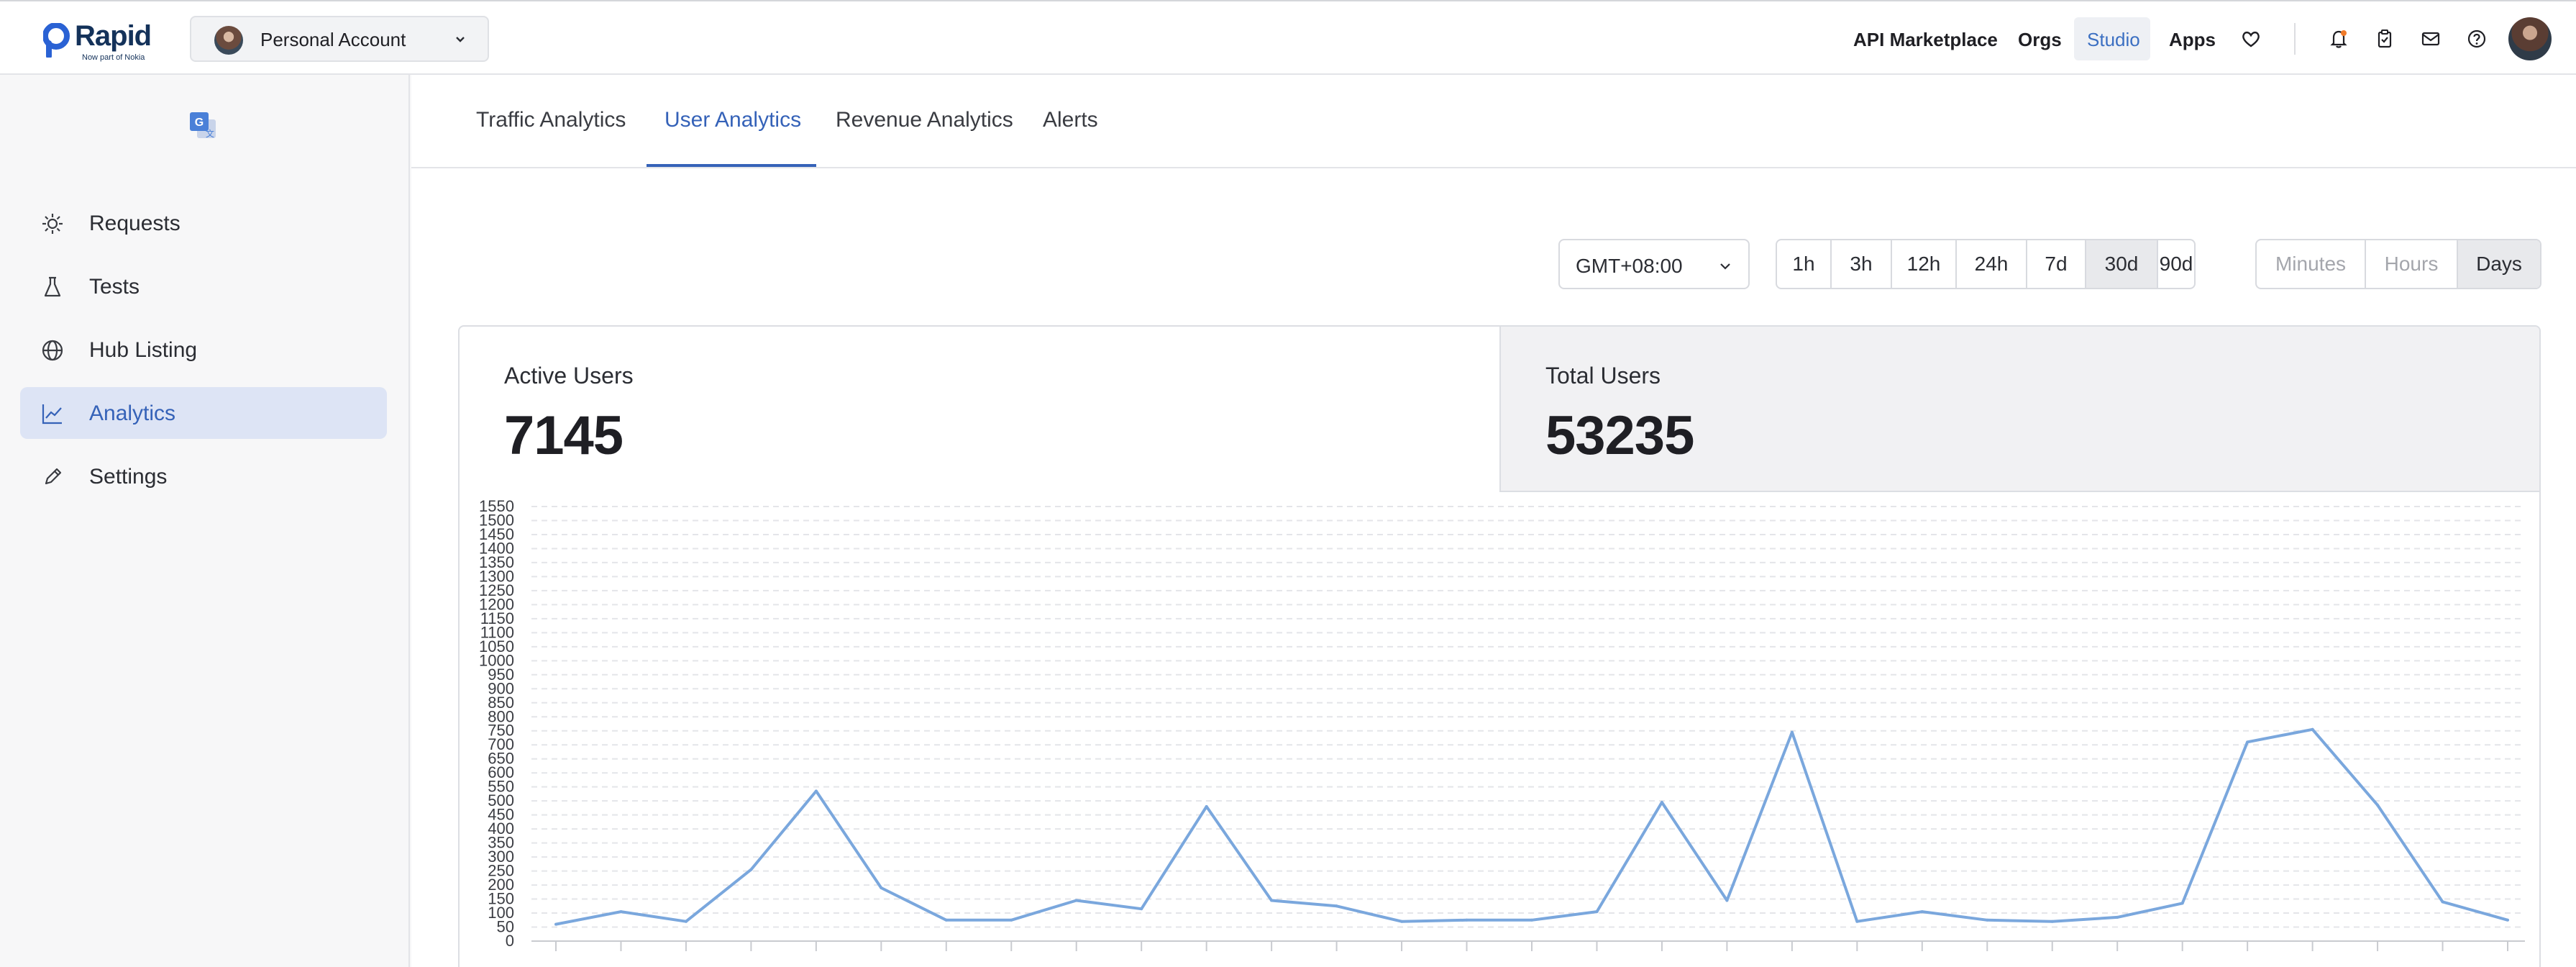 Image resolution: width=2576 pixels, height=967 pixels. What do you see at coordinates (132, 413) in the screenshot?
I see `sidebar-item-label: Analytics` at bounding box center [132, 413].